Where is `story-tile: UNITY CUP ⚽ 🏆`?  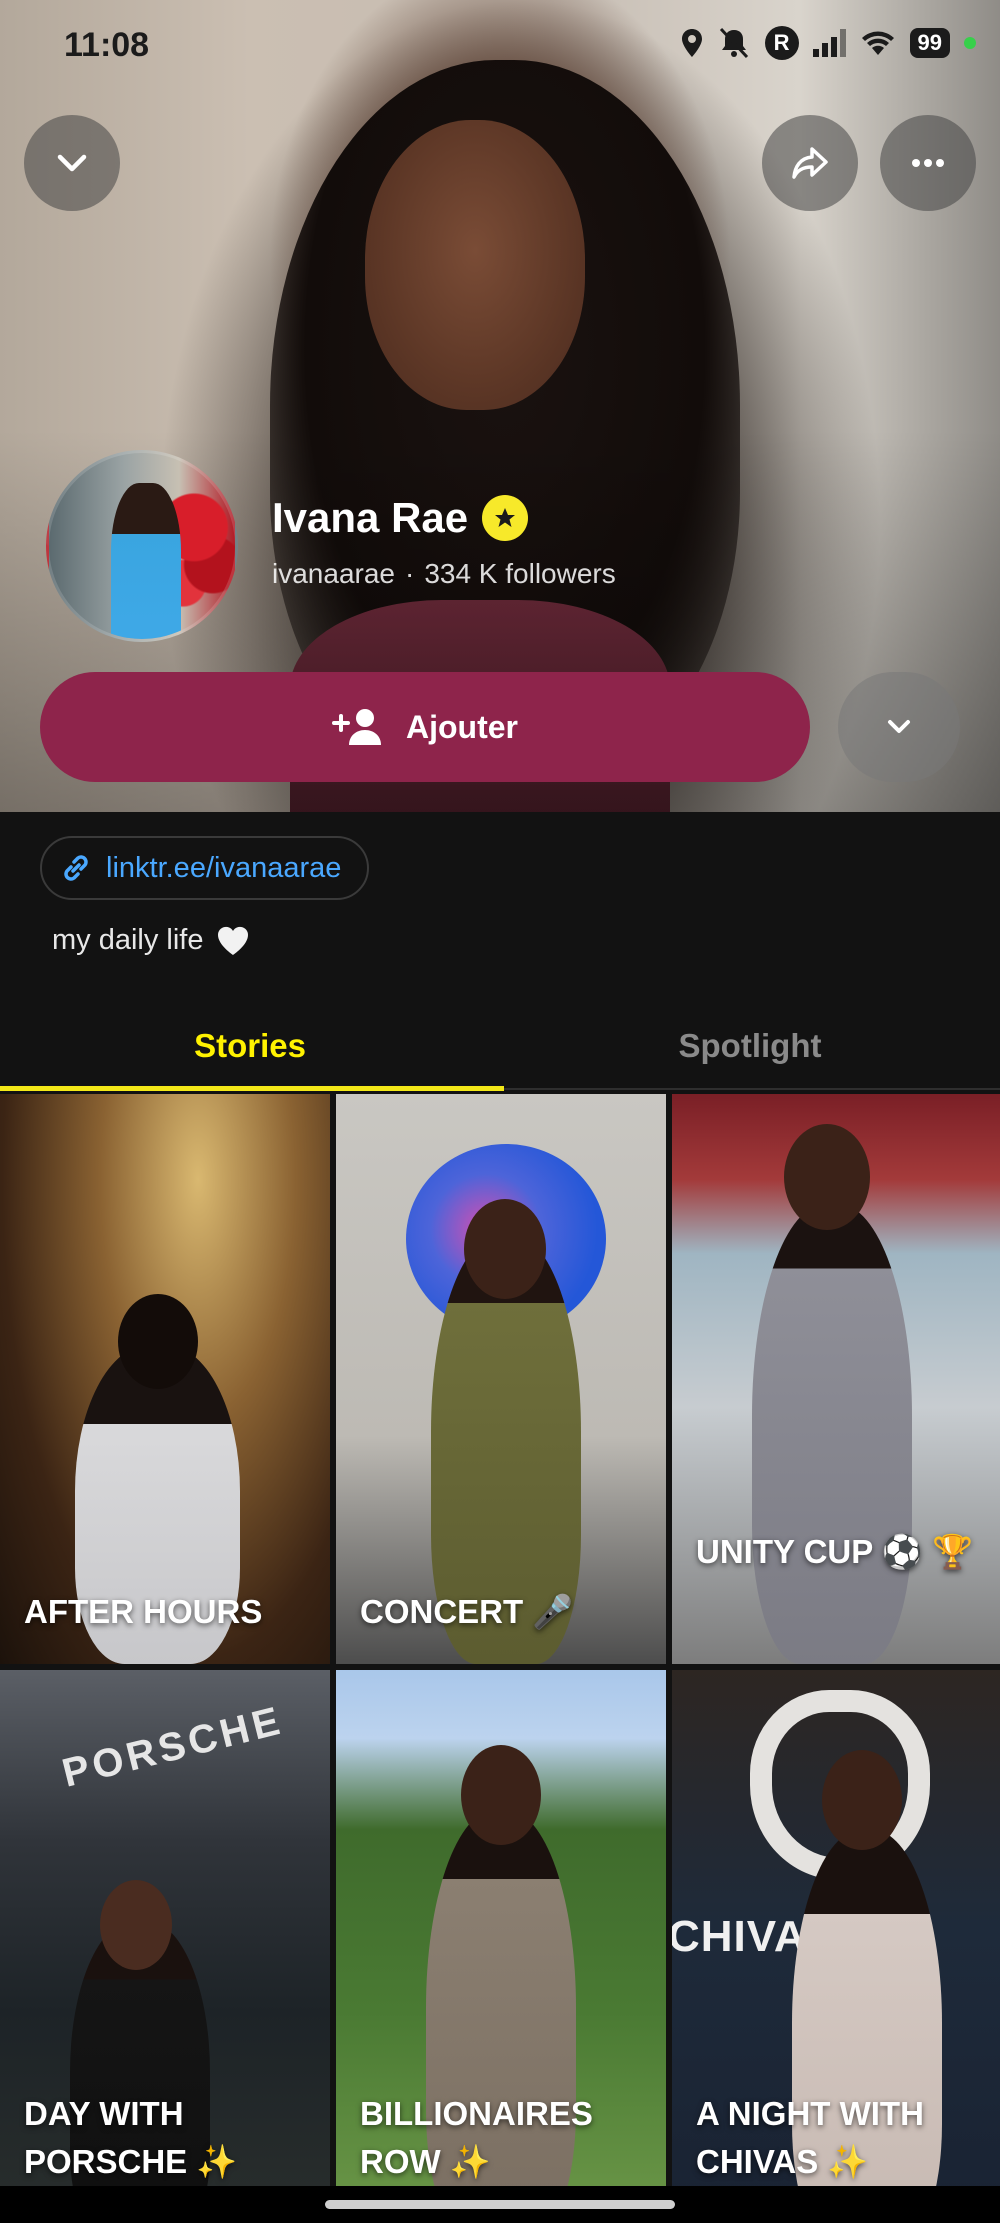
story-tile: UNITY CUP ⚽ 🏆 is located at coordinates (836, 1379).